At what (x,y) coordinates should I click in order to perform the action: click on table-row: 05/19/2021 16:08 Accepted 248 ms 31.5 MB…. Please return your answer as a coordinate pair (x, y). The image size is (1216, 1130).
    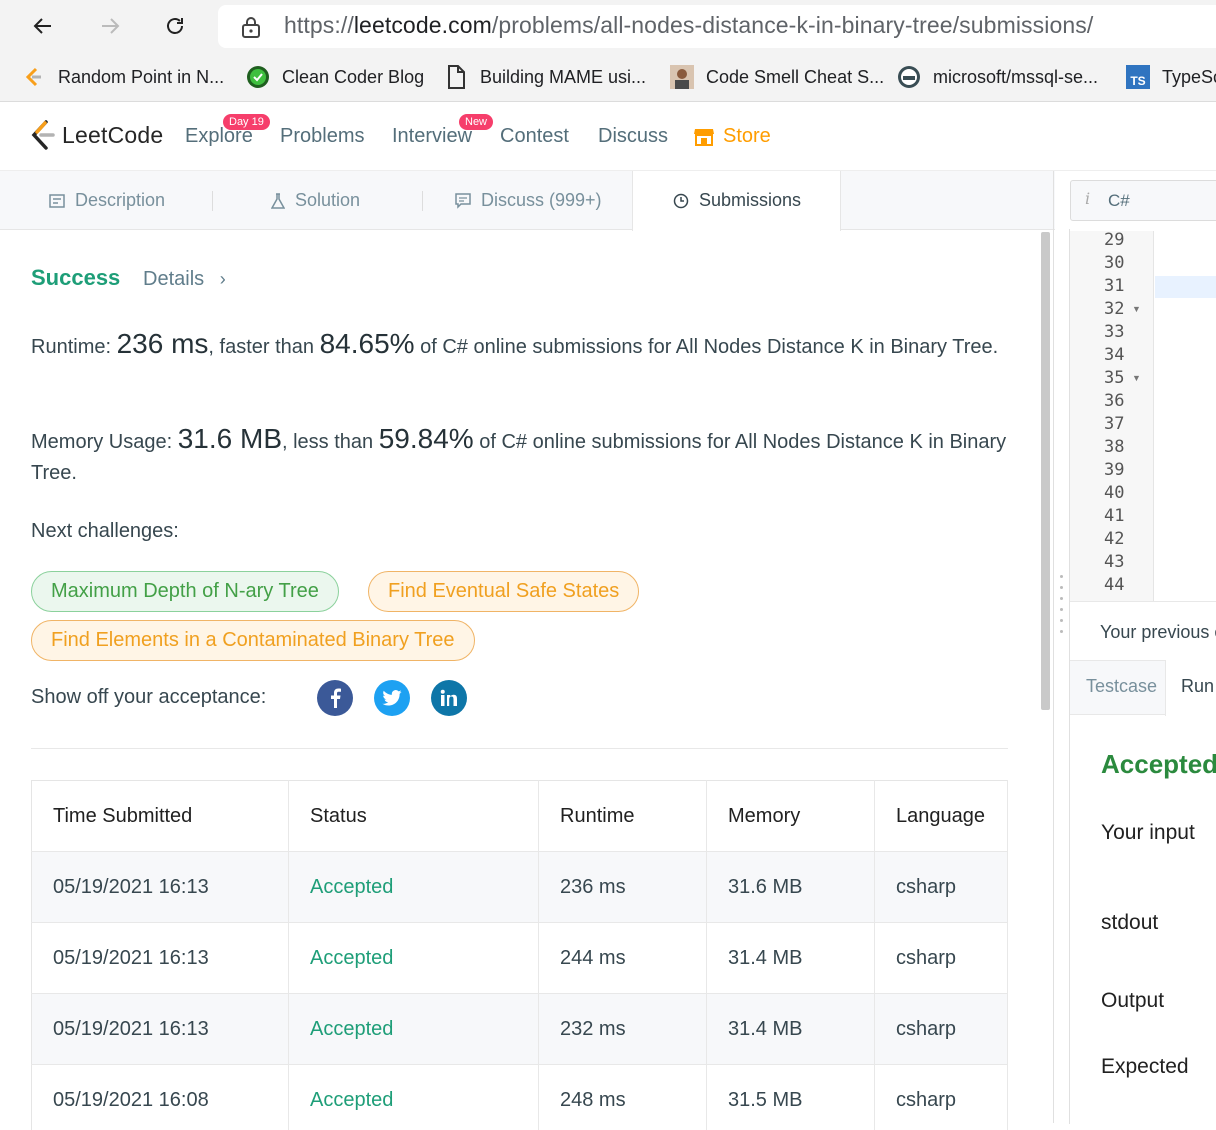
    Looking at the image, I should click on (519, 1097).